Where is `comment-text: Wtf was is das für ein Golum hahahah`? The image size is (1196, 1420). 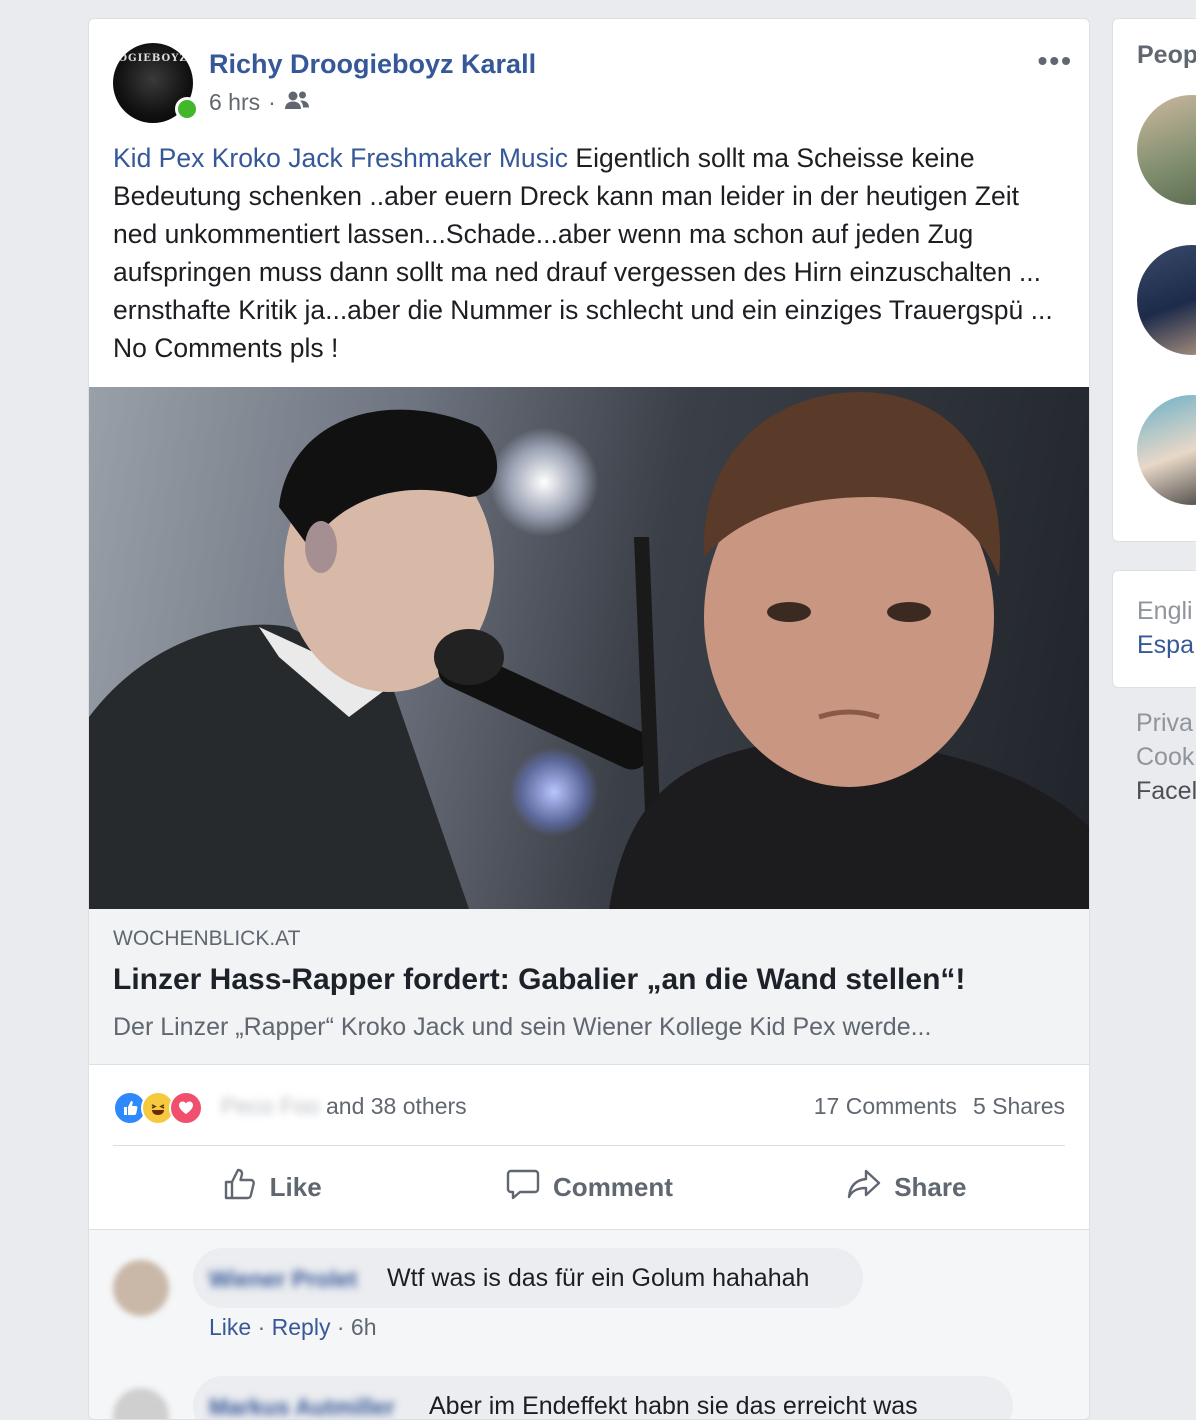
comment-text: Wtf was is das für ein Golum hahahah is located at coordinates (598, 1278).